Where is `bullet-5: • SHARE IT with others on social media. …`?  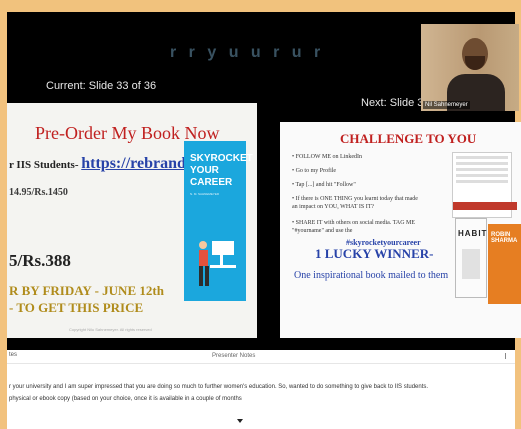
bullet-5: • SHARE IT with others on social media. … is located at coordinates (354, 223).